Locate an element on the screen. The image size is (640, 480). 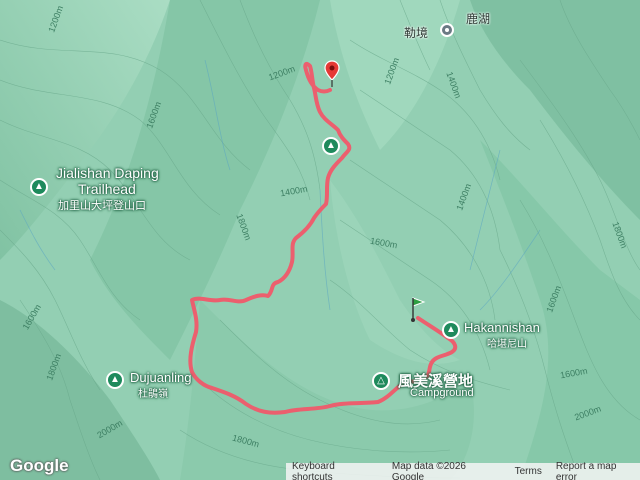
campsite-icon: △ is located at coordinates (381, 381).